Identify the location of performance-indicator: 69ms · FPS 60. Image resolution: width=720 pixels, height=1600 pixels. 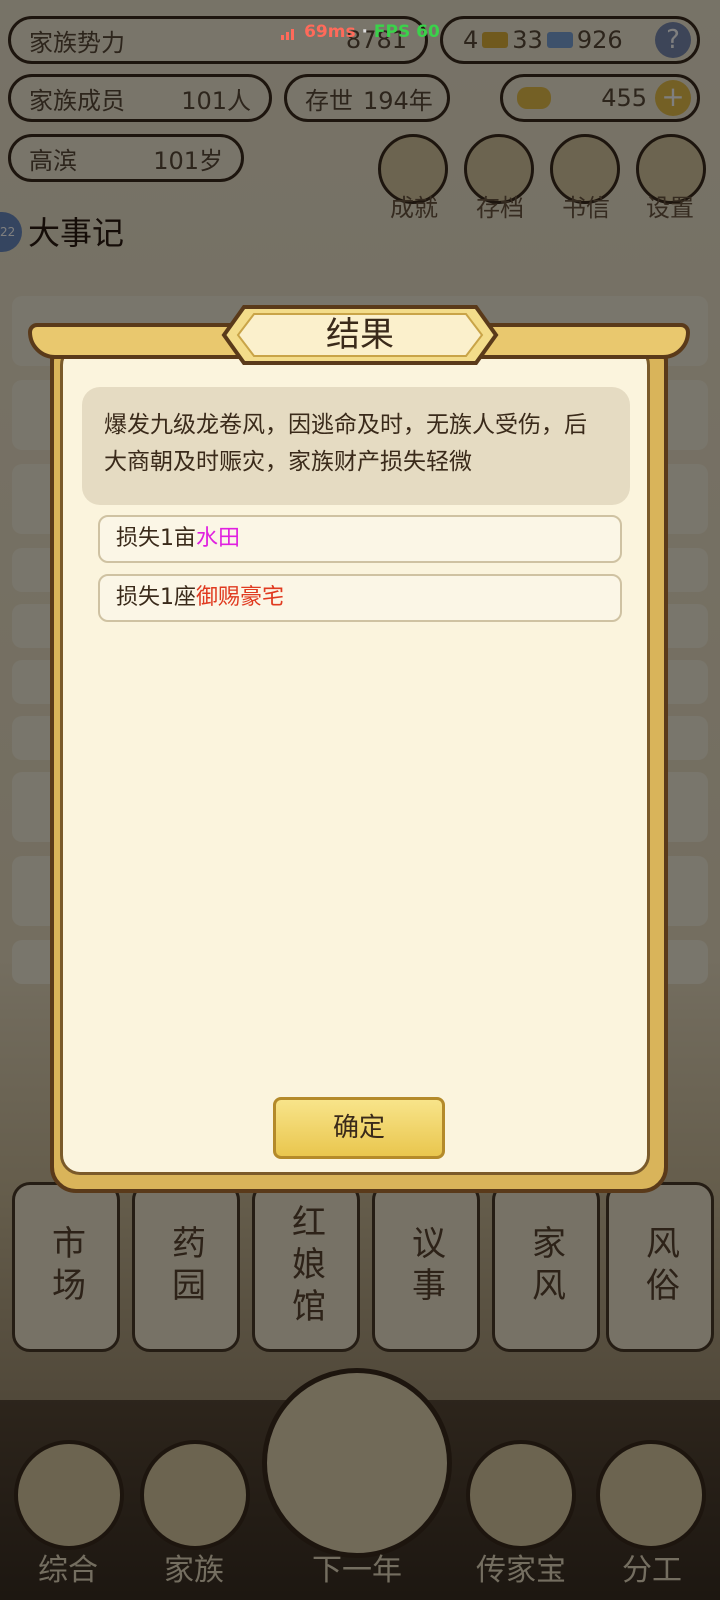
(360, 32).